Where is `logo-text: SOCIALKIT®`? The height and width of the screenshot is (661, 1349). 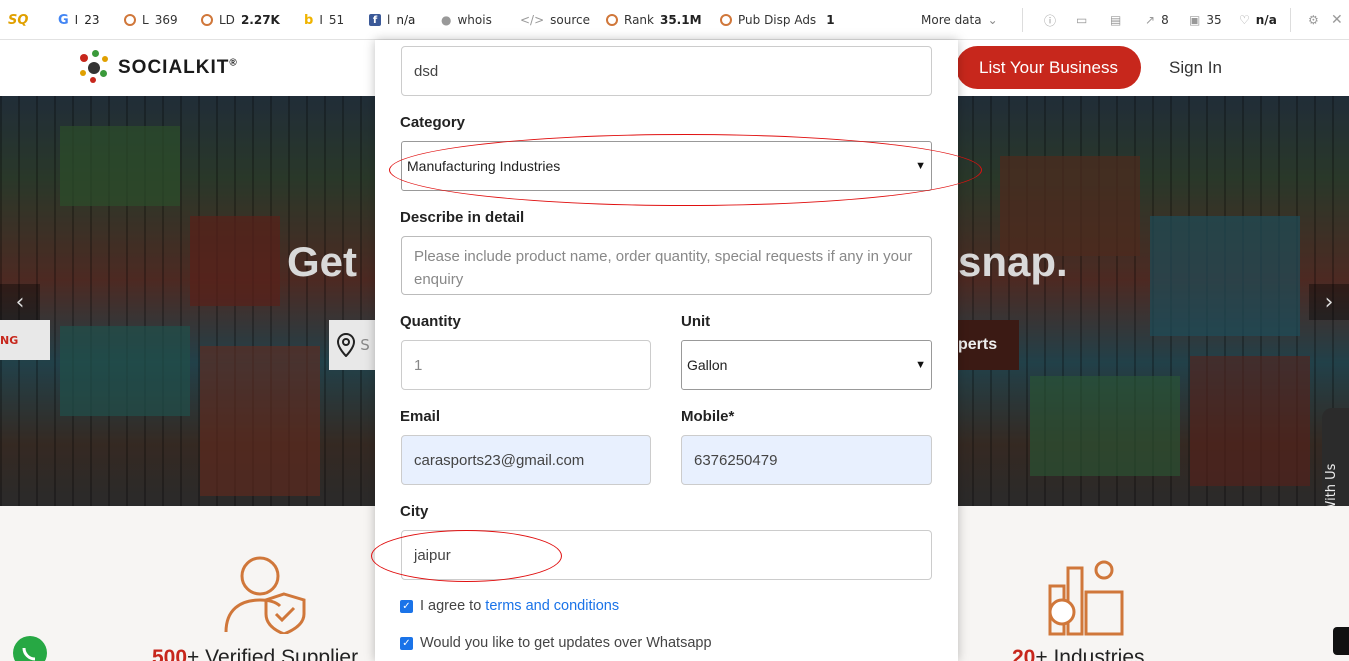
logo-text: SOCIALKIT® is located at coordinates (178, 67).